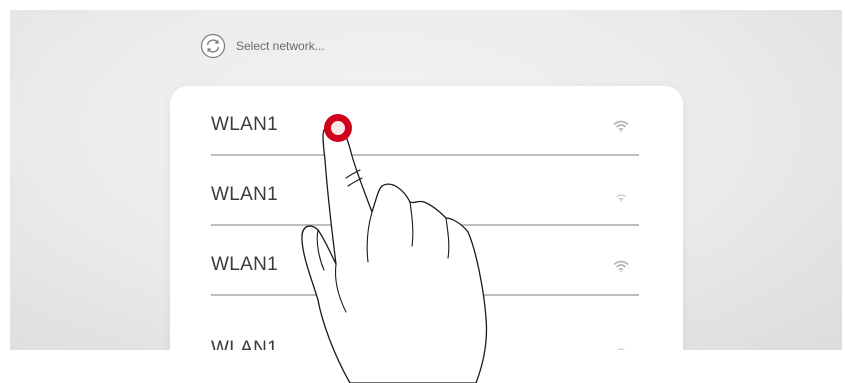 This screenshot has width=845, height=383. Describe the element at coordinates (425, 266) in the screenshot. I see `network-item-3: WLAN1` at that location.